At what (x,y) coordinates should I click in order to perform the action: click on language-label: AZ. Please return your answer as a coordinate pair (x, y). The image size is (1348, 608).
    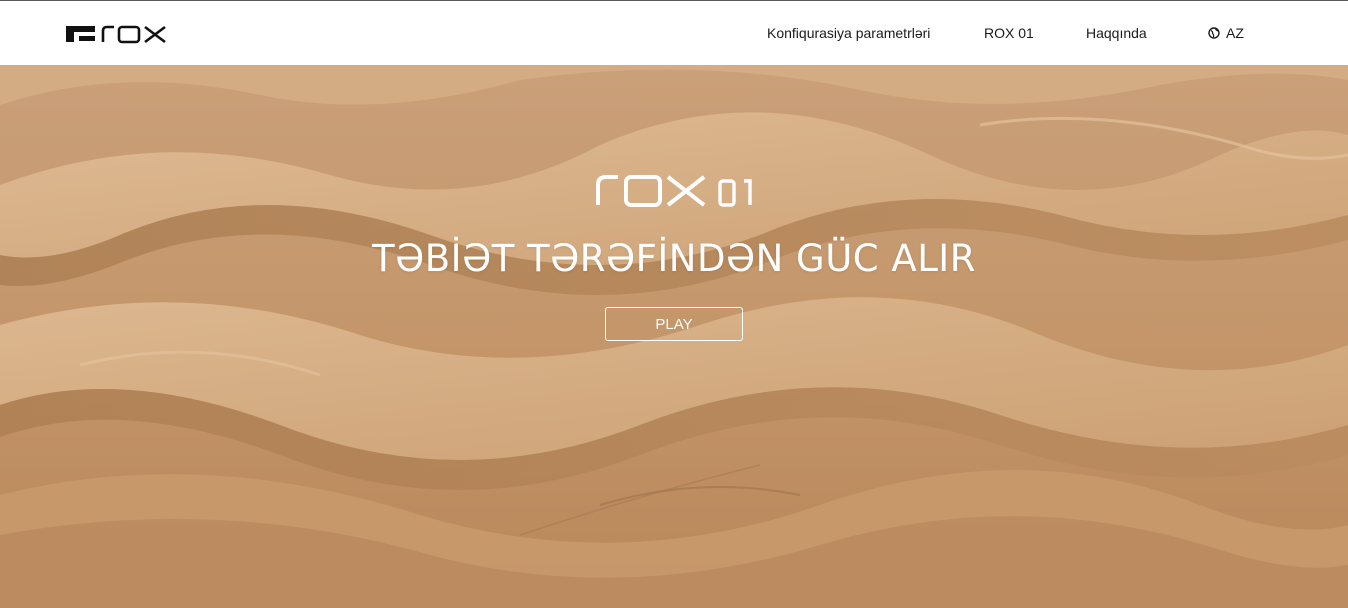
    Looking at the image, I should click on (1235, 33).